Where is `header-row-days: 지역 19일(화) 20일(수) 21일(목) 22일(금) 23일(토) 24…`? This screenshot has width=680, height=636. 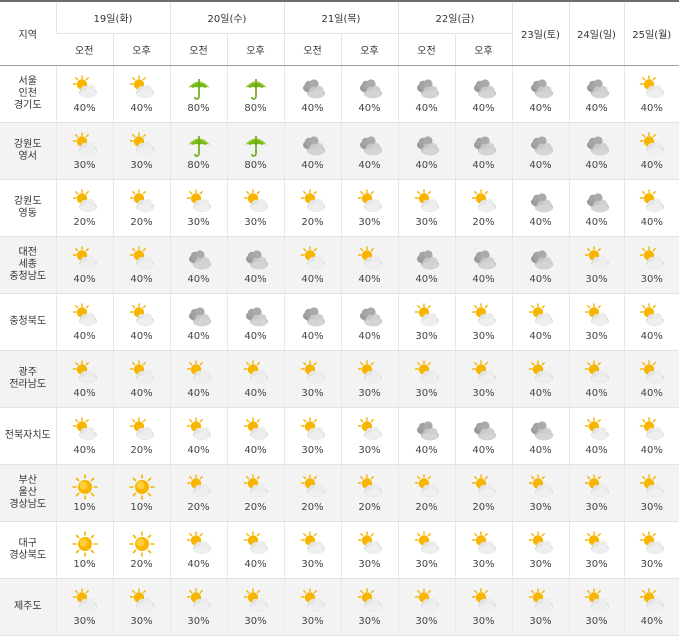
header-row-days: 지역 19일(화) 20일(수) 21일(목) 22일(금) 23일(토) 24… is located at coordinates (339, 33).